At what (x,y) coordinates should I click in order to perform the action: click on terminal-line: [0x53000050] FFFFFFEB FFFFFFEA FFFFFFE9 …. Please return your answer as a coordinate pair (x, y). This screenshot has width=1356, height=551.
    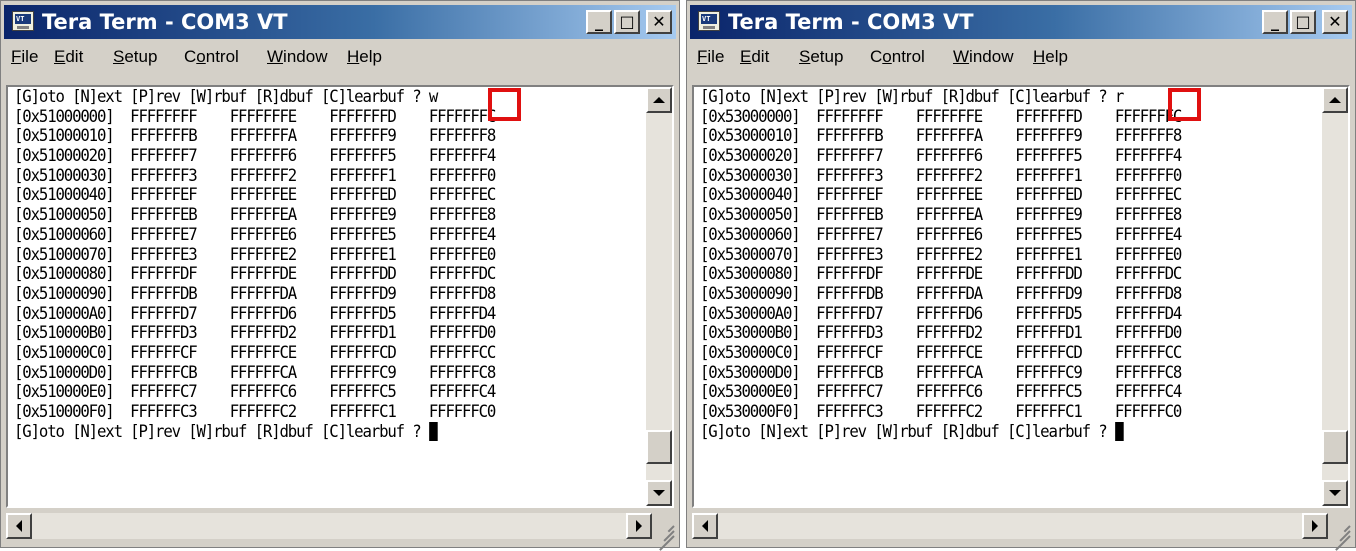
    Looking at the image, I should click on (941, 215).